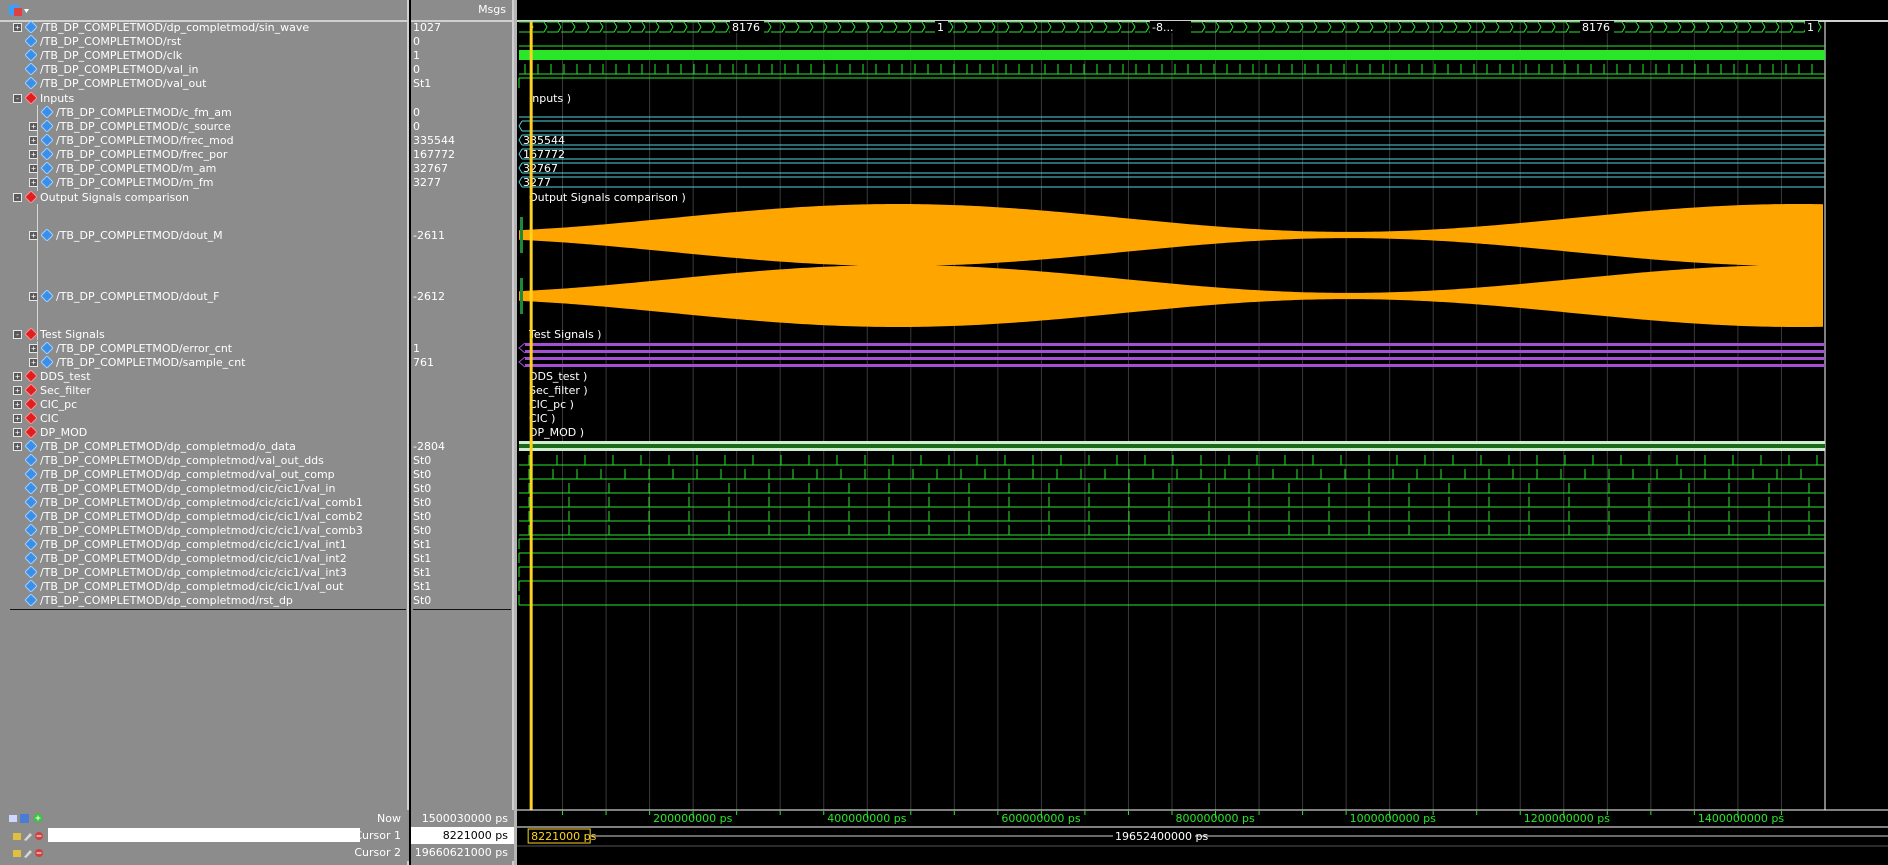 The height and width of the screenshot is (865, 1888). Describe the element at coordinates (377, 852) in the screenshot. I see `cursor2-label: Cursor 2` at that location.